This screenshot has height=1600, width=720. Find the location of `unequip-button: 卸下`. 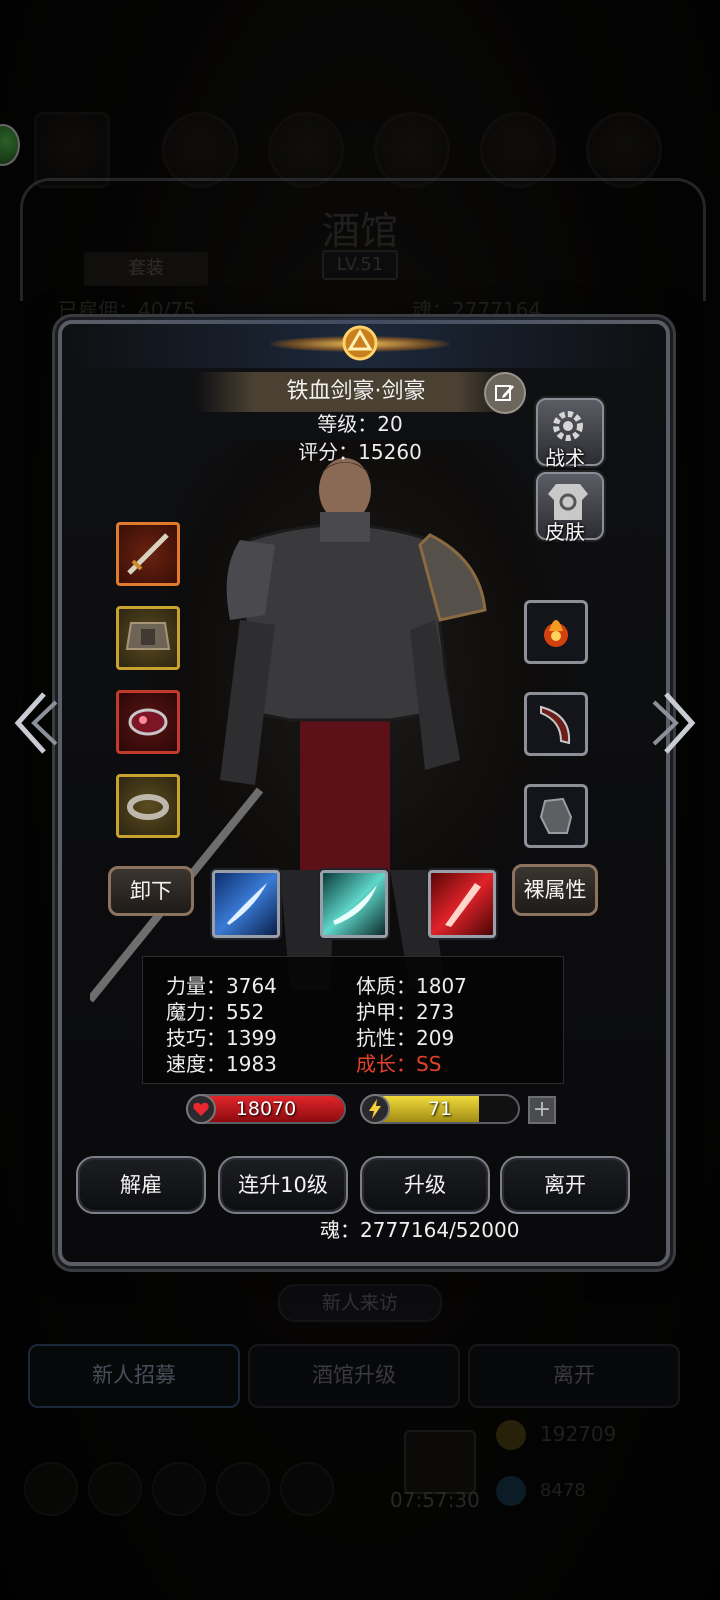

unequip-button: 卸下 is located at coordinates (151, 891).